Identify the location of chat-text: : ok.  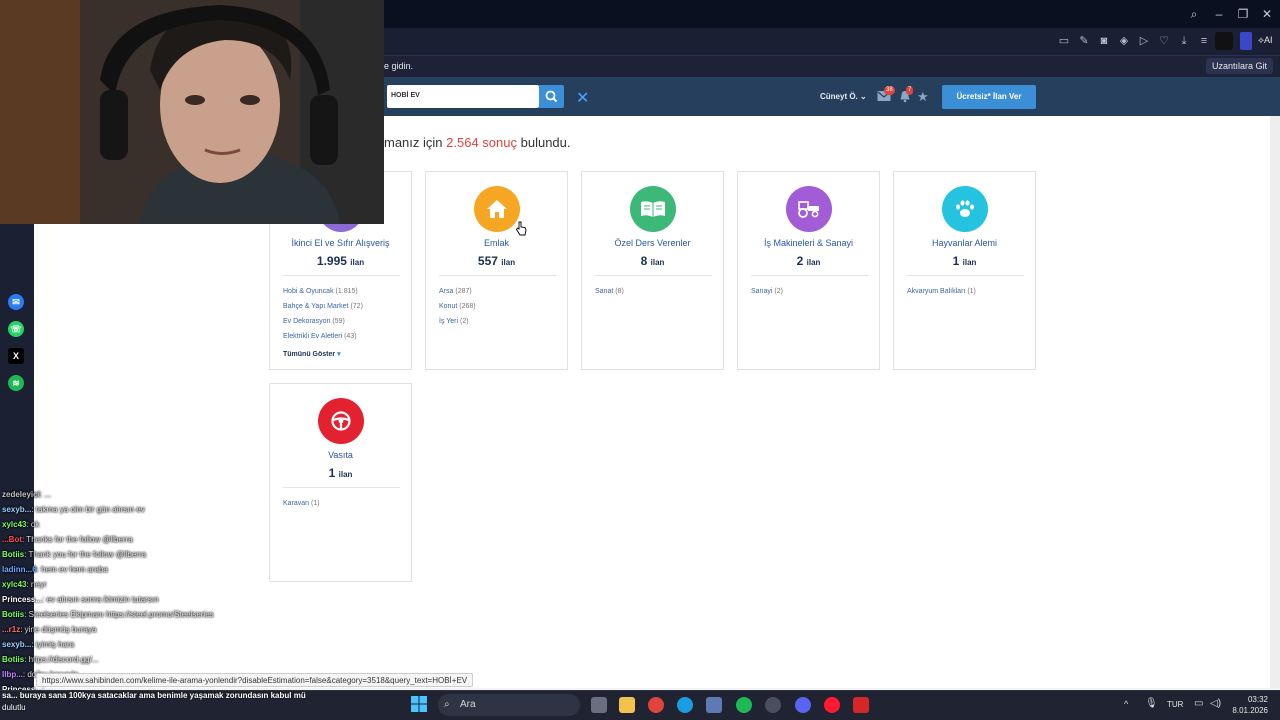
(33, 524).